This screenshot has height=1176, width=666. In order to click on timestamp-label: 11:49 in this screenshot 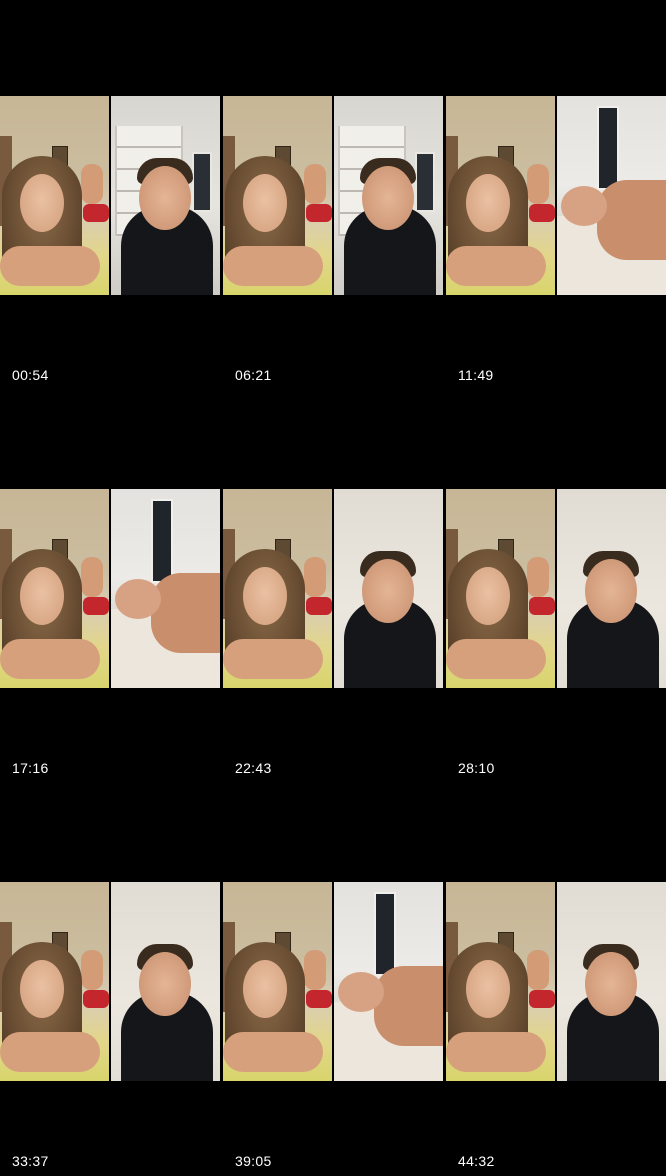, I will do `click(476, 375)`.